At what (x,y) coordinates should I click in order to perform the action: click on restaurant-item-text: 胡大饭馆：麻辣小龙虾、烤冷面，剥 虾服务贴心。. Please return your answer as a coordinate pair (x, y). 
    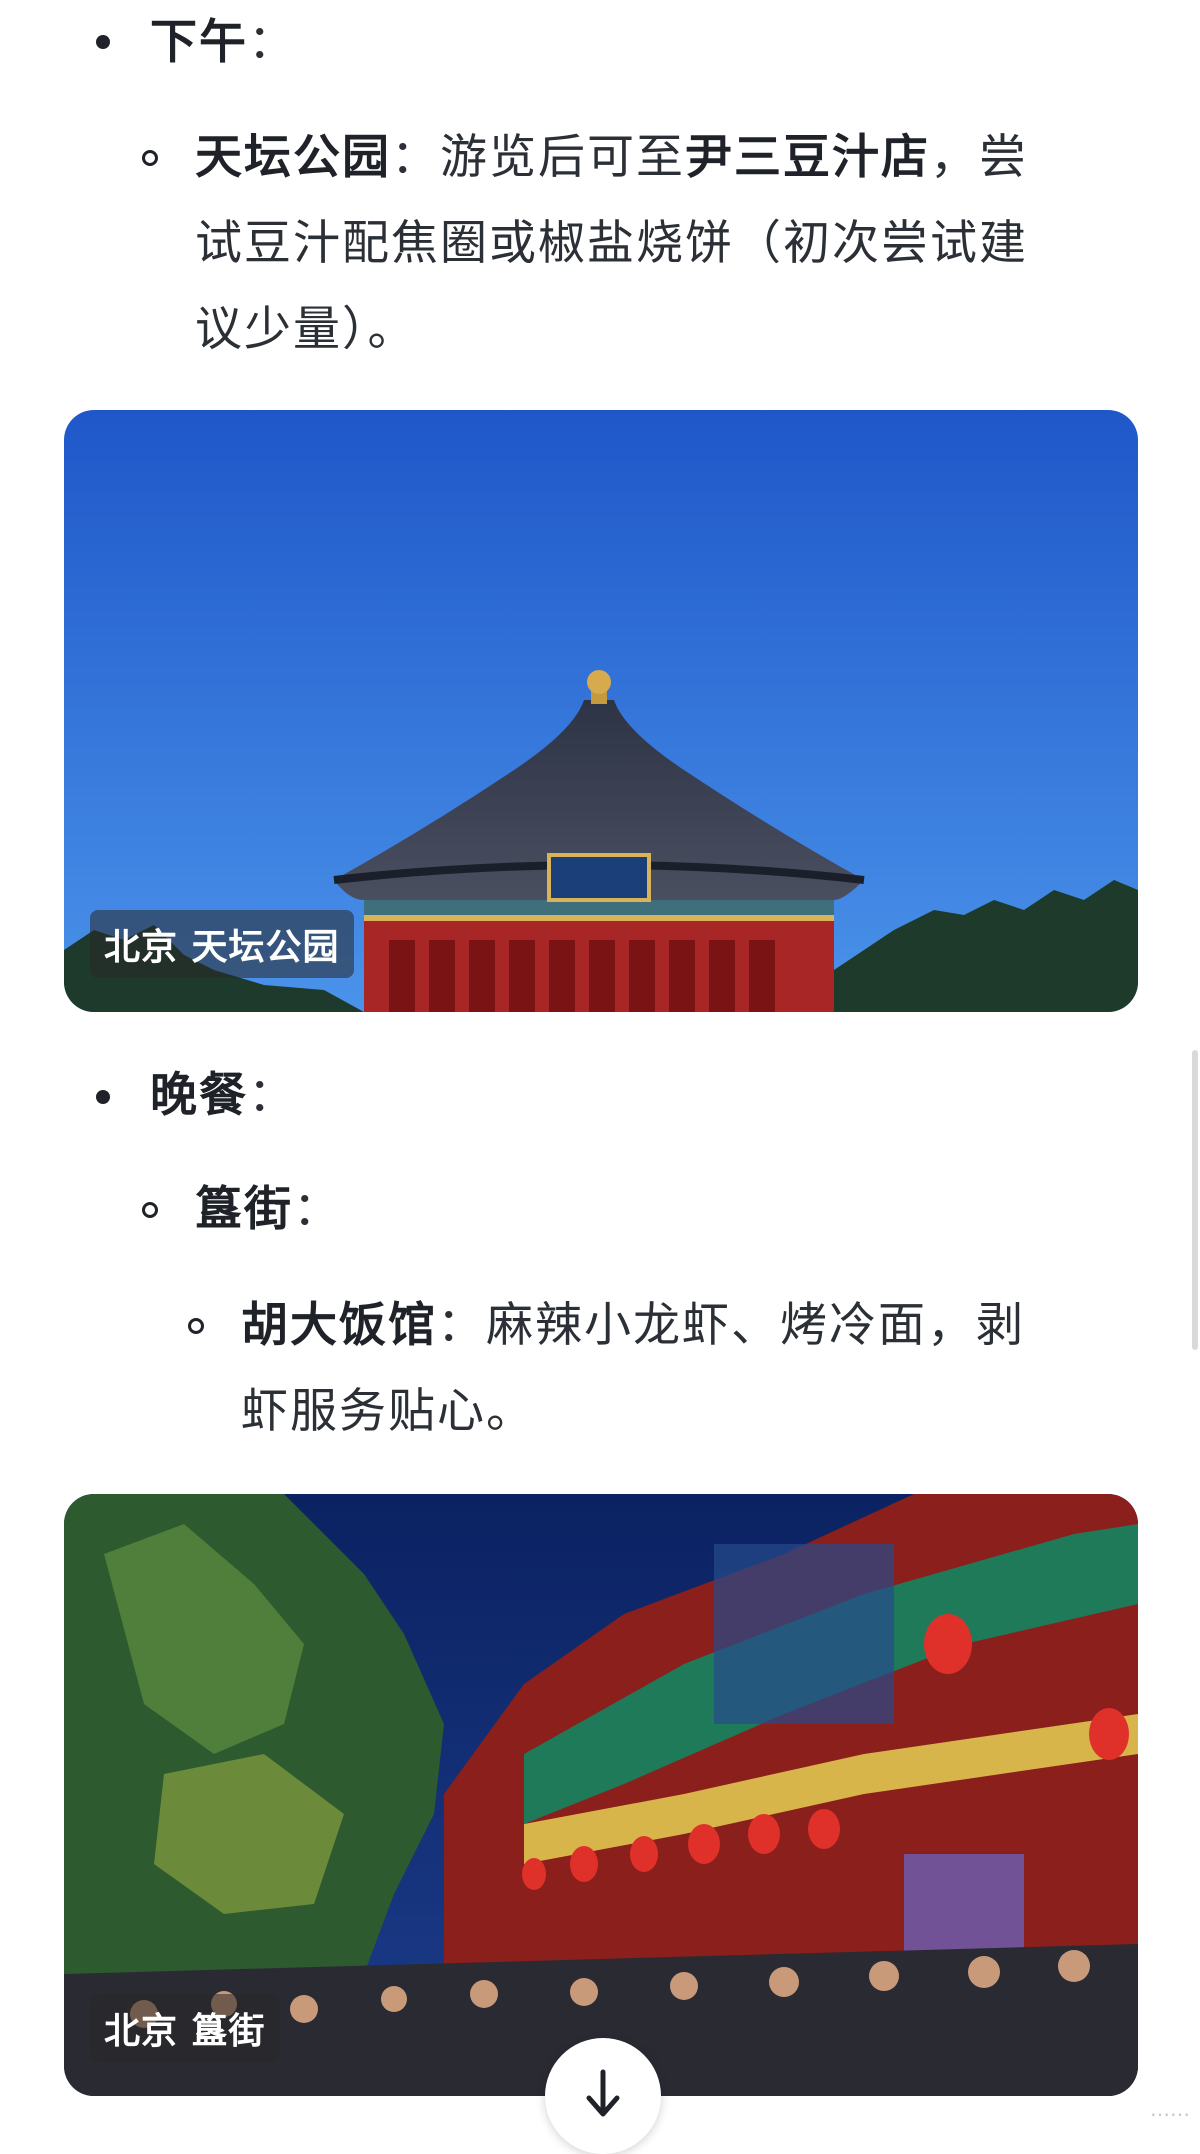
    Looking at the image, I should click on (681, 1369).